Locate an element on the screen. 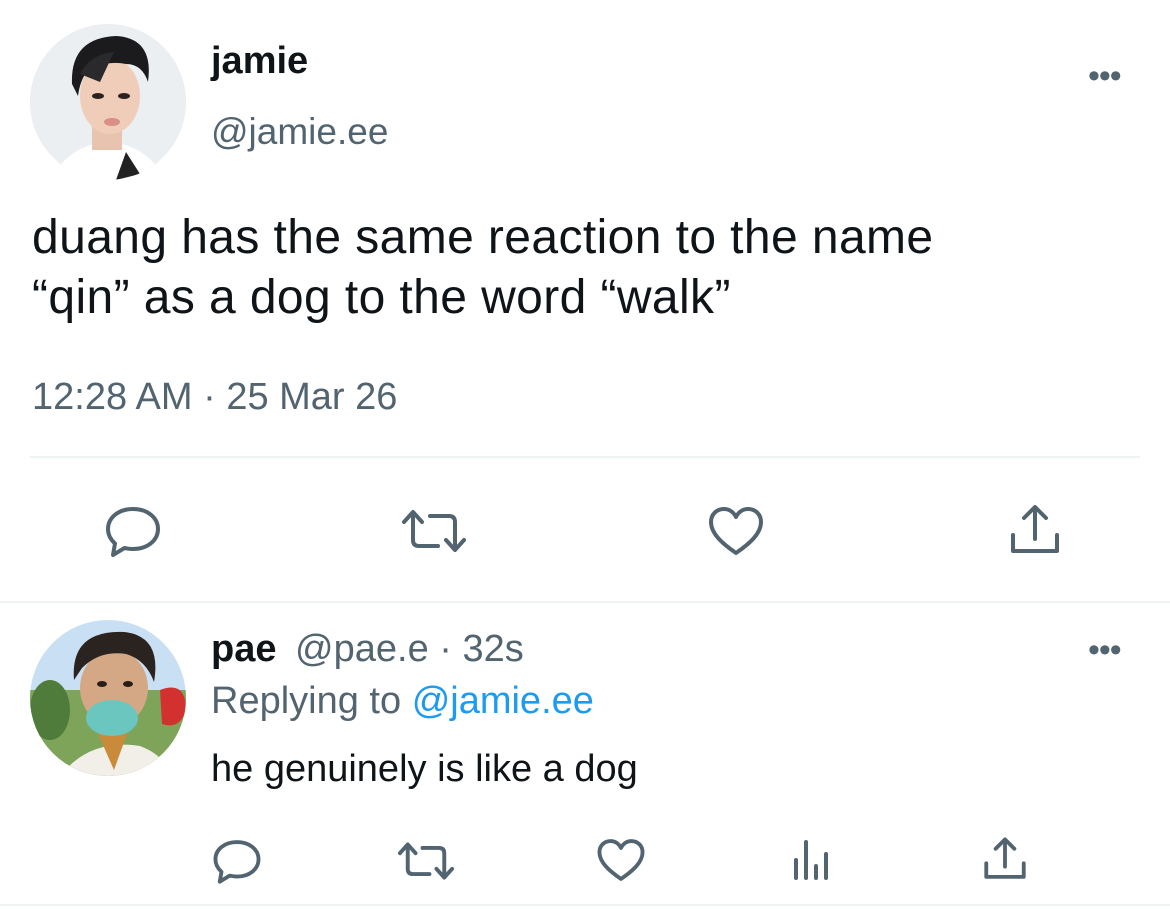 This screenshot has width=1170, height=909. replying-to: Replying to @jamie.ee is located at coordinates (402, 701).